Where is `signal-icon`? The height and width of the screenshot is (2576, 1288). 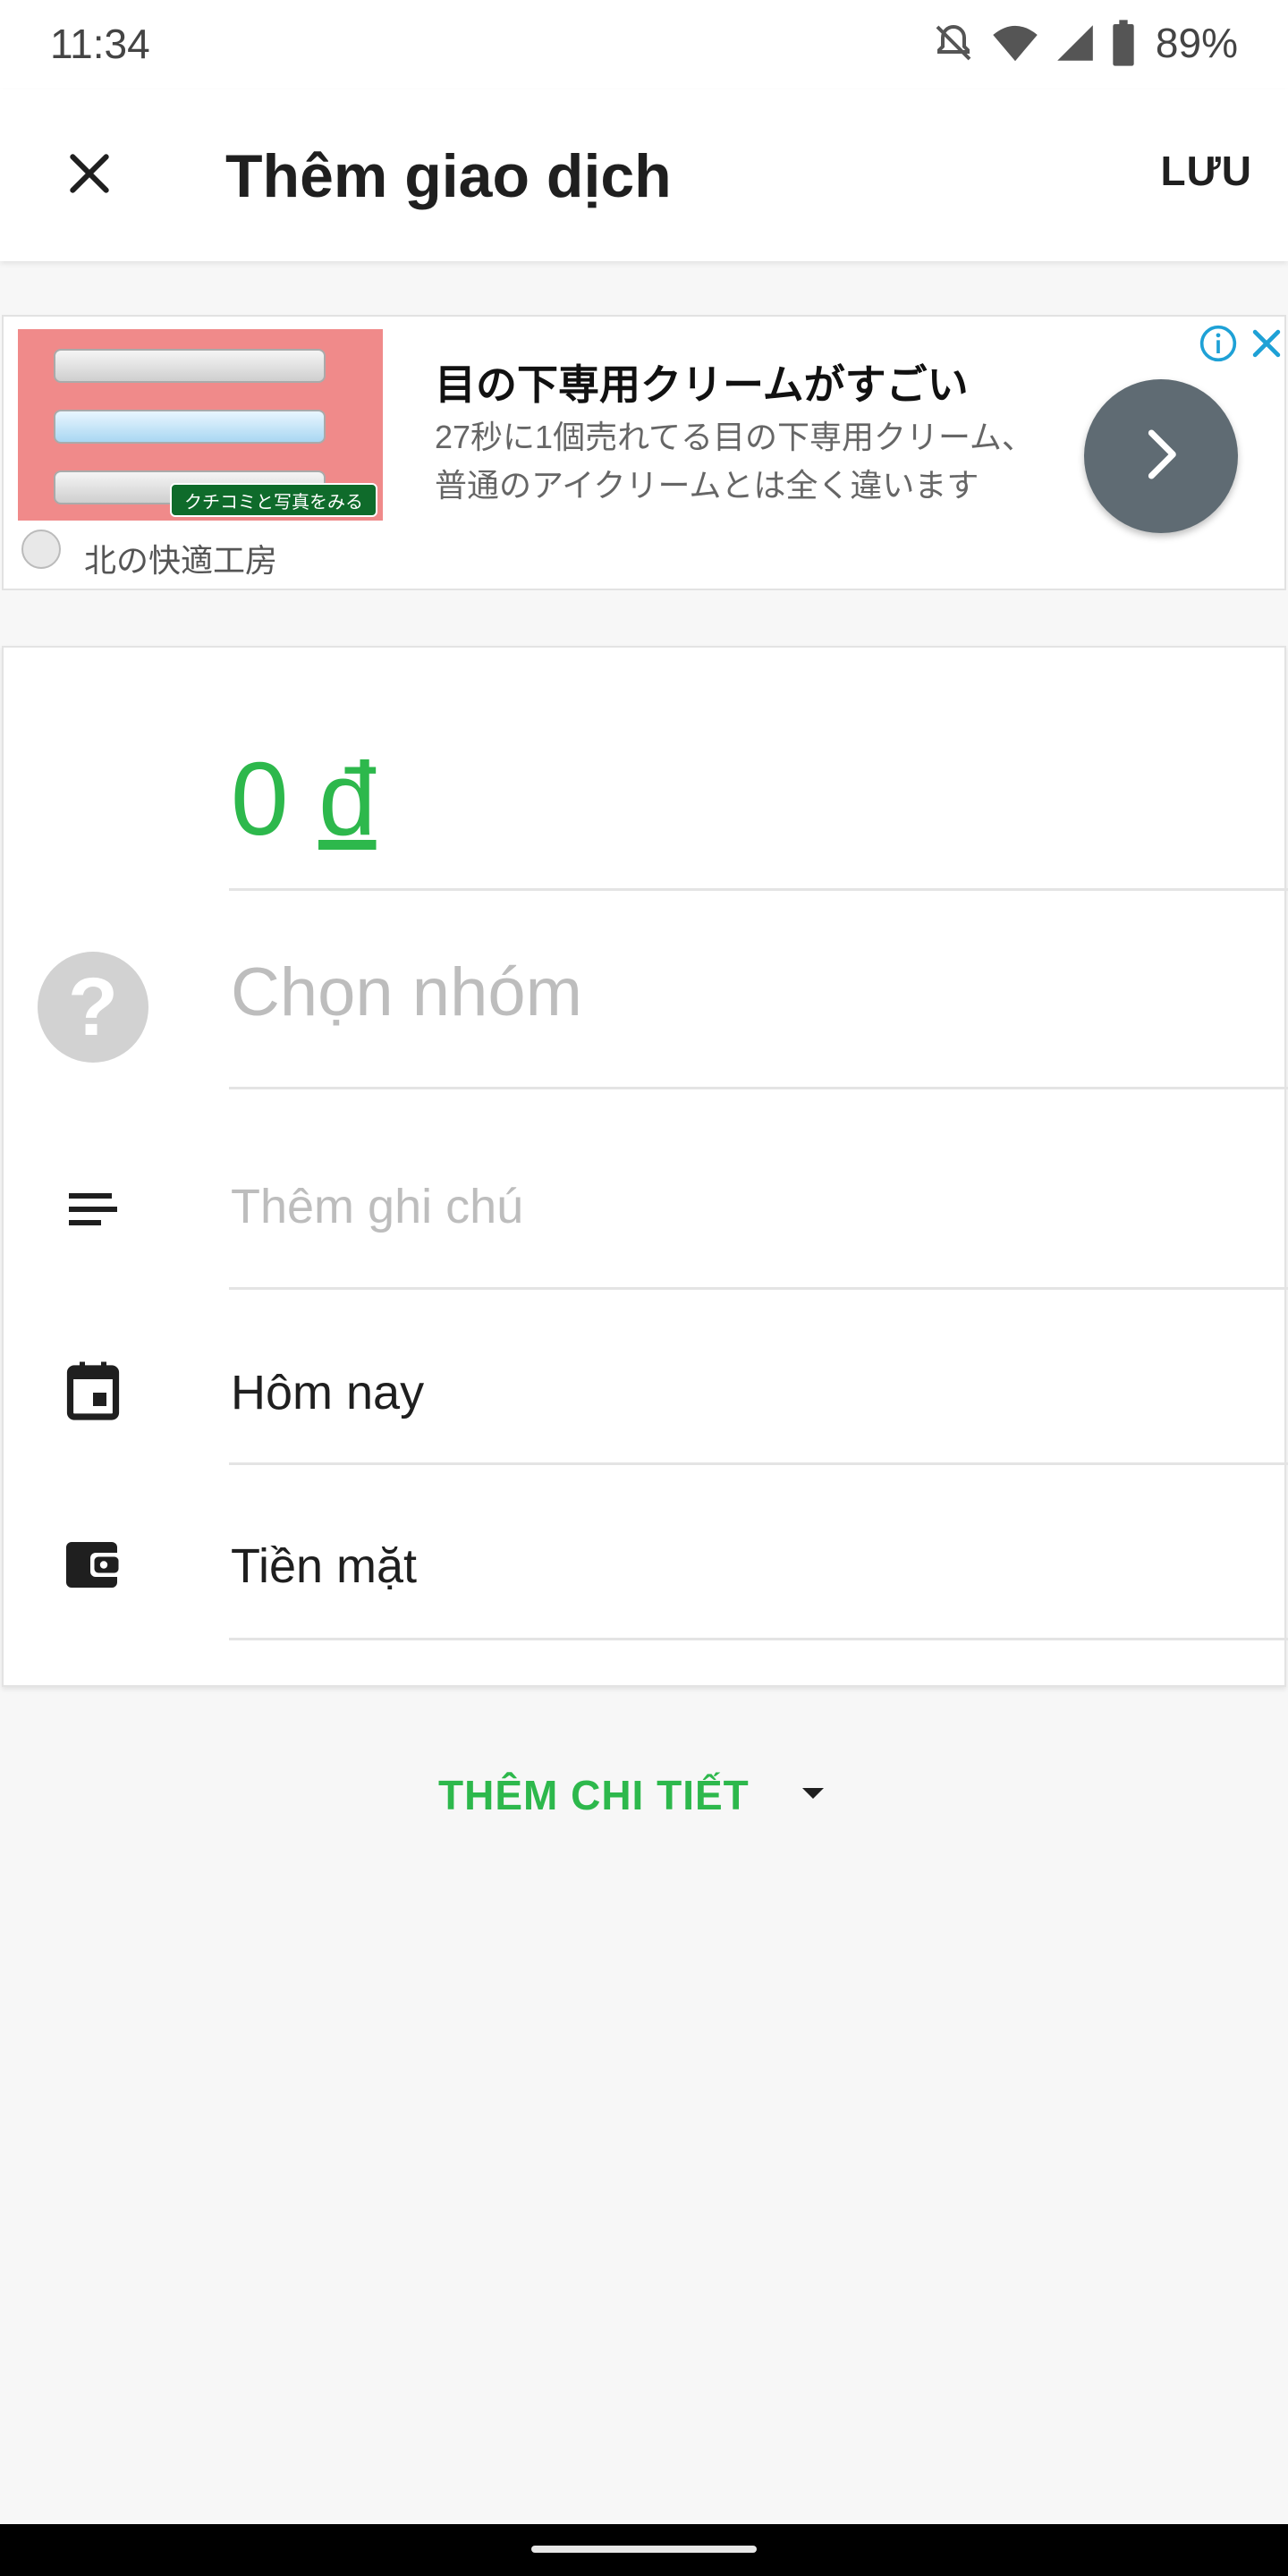
signal-icon is located at coordinates (1075, 42).